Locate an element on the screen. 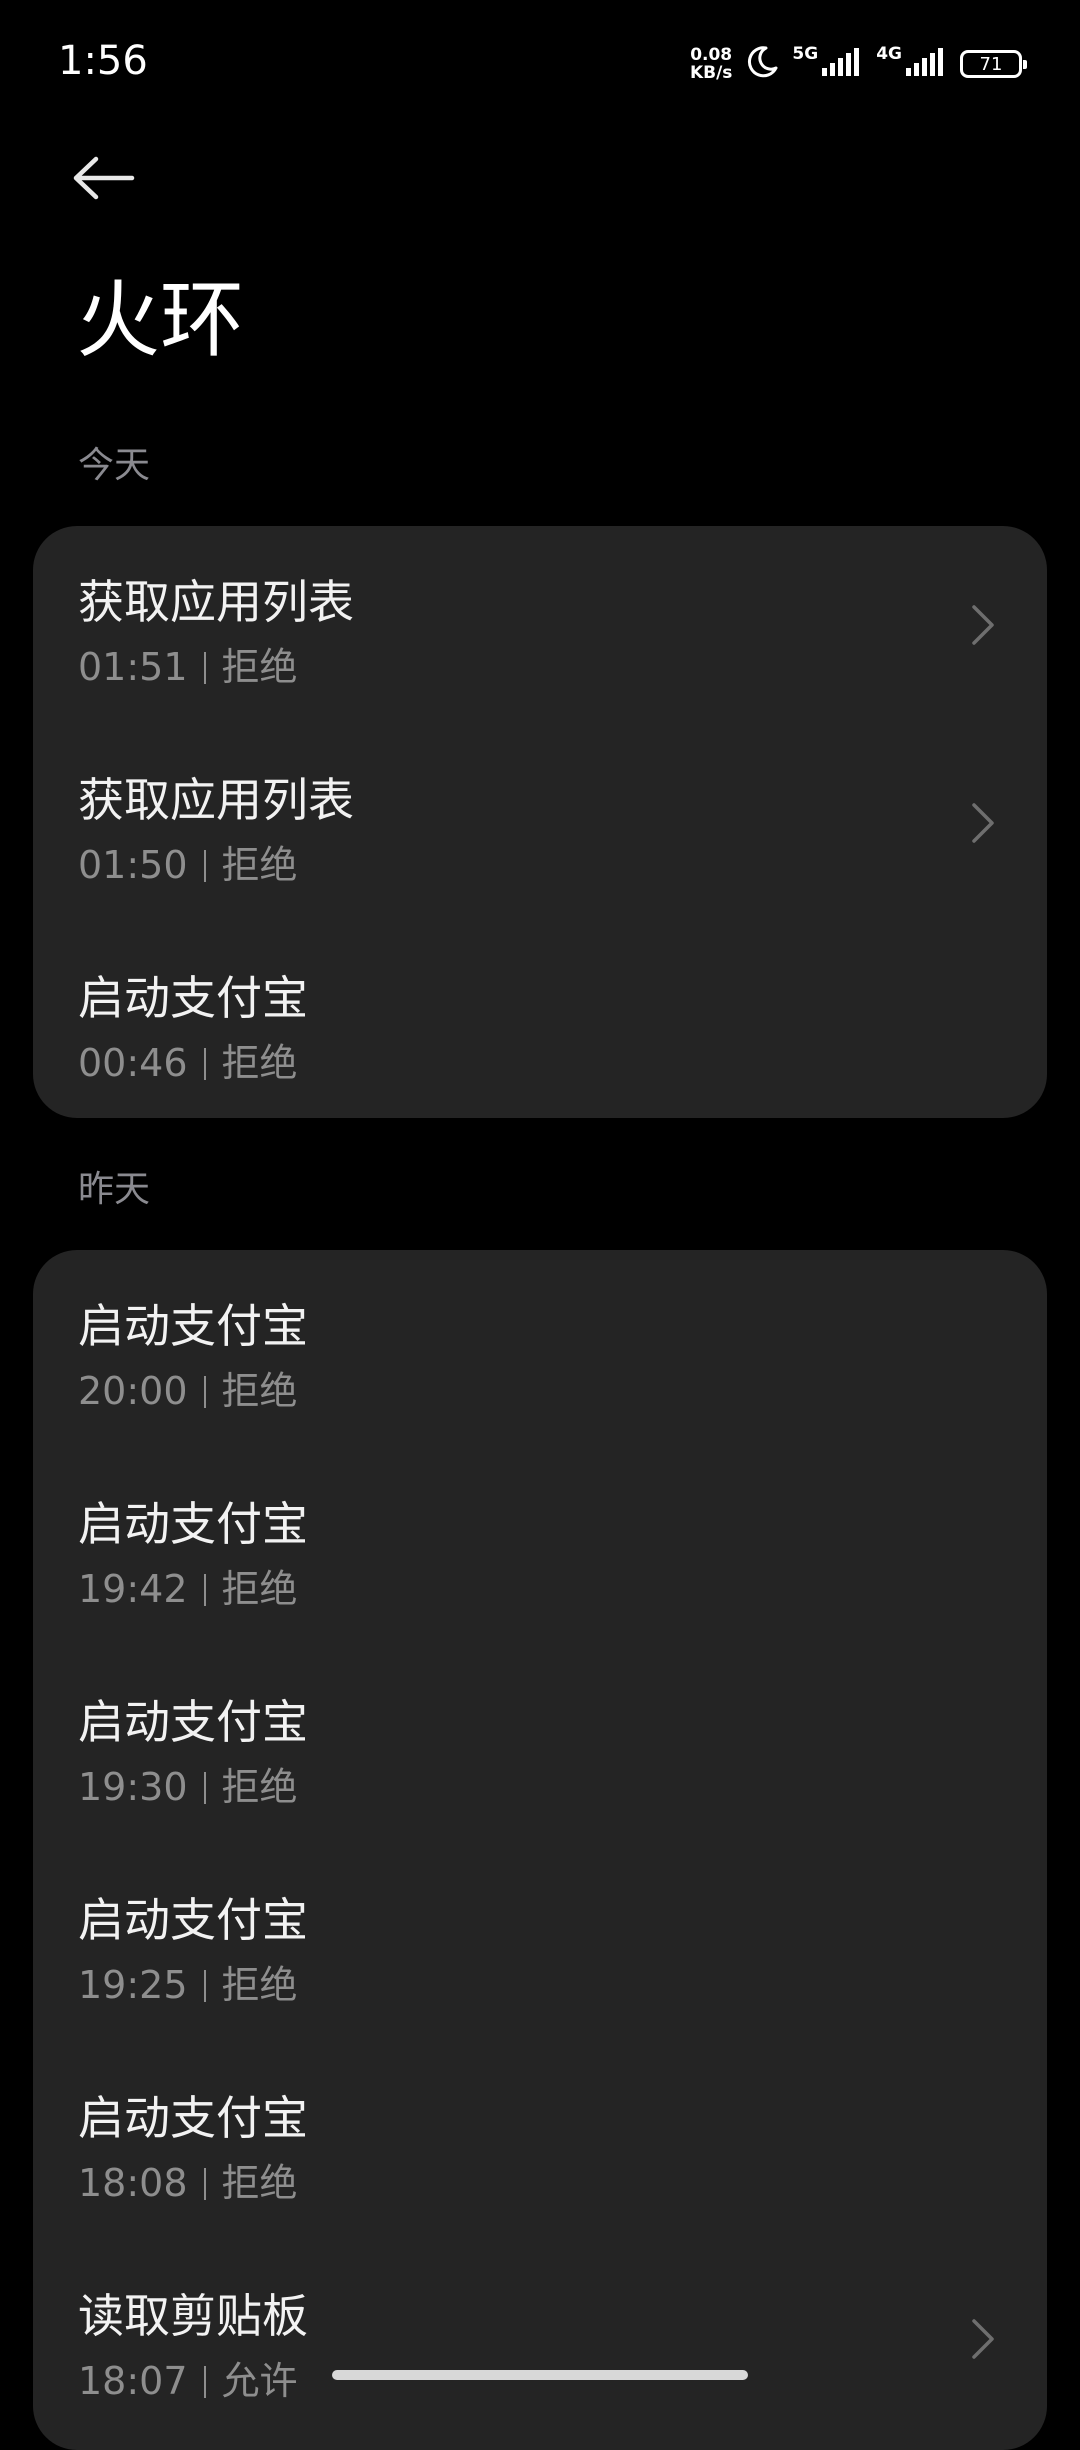 This screenshot has width=1080, height=2450. record-meta: 19:25 拒绝 is located at coordinates (188, 1981).